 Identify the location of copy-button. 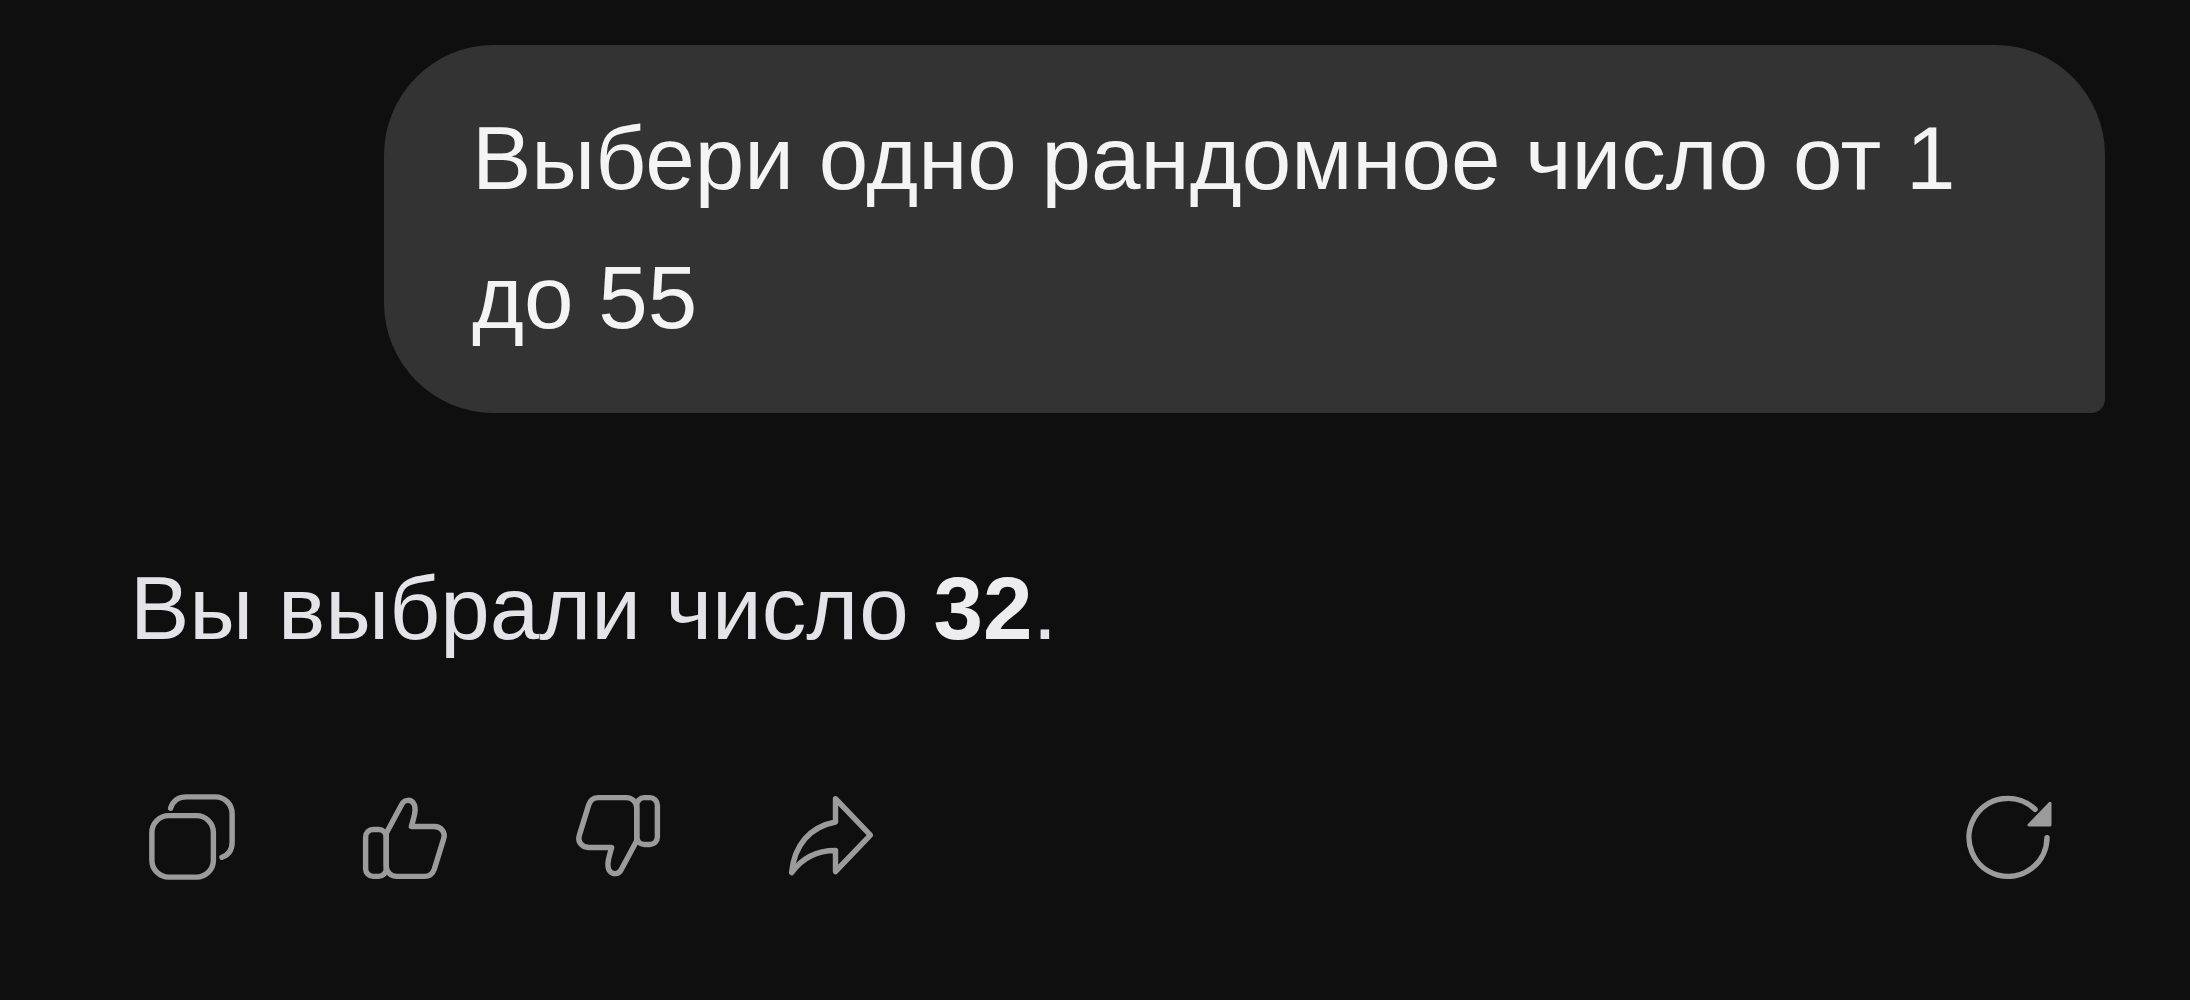
(192, 837).